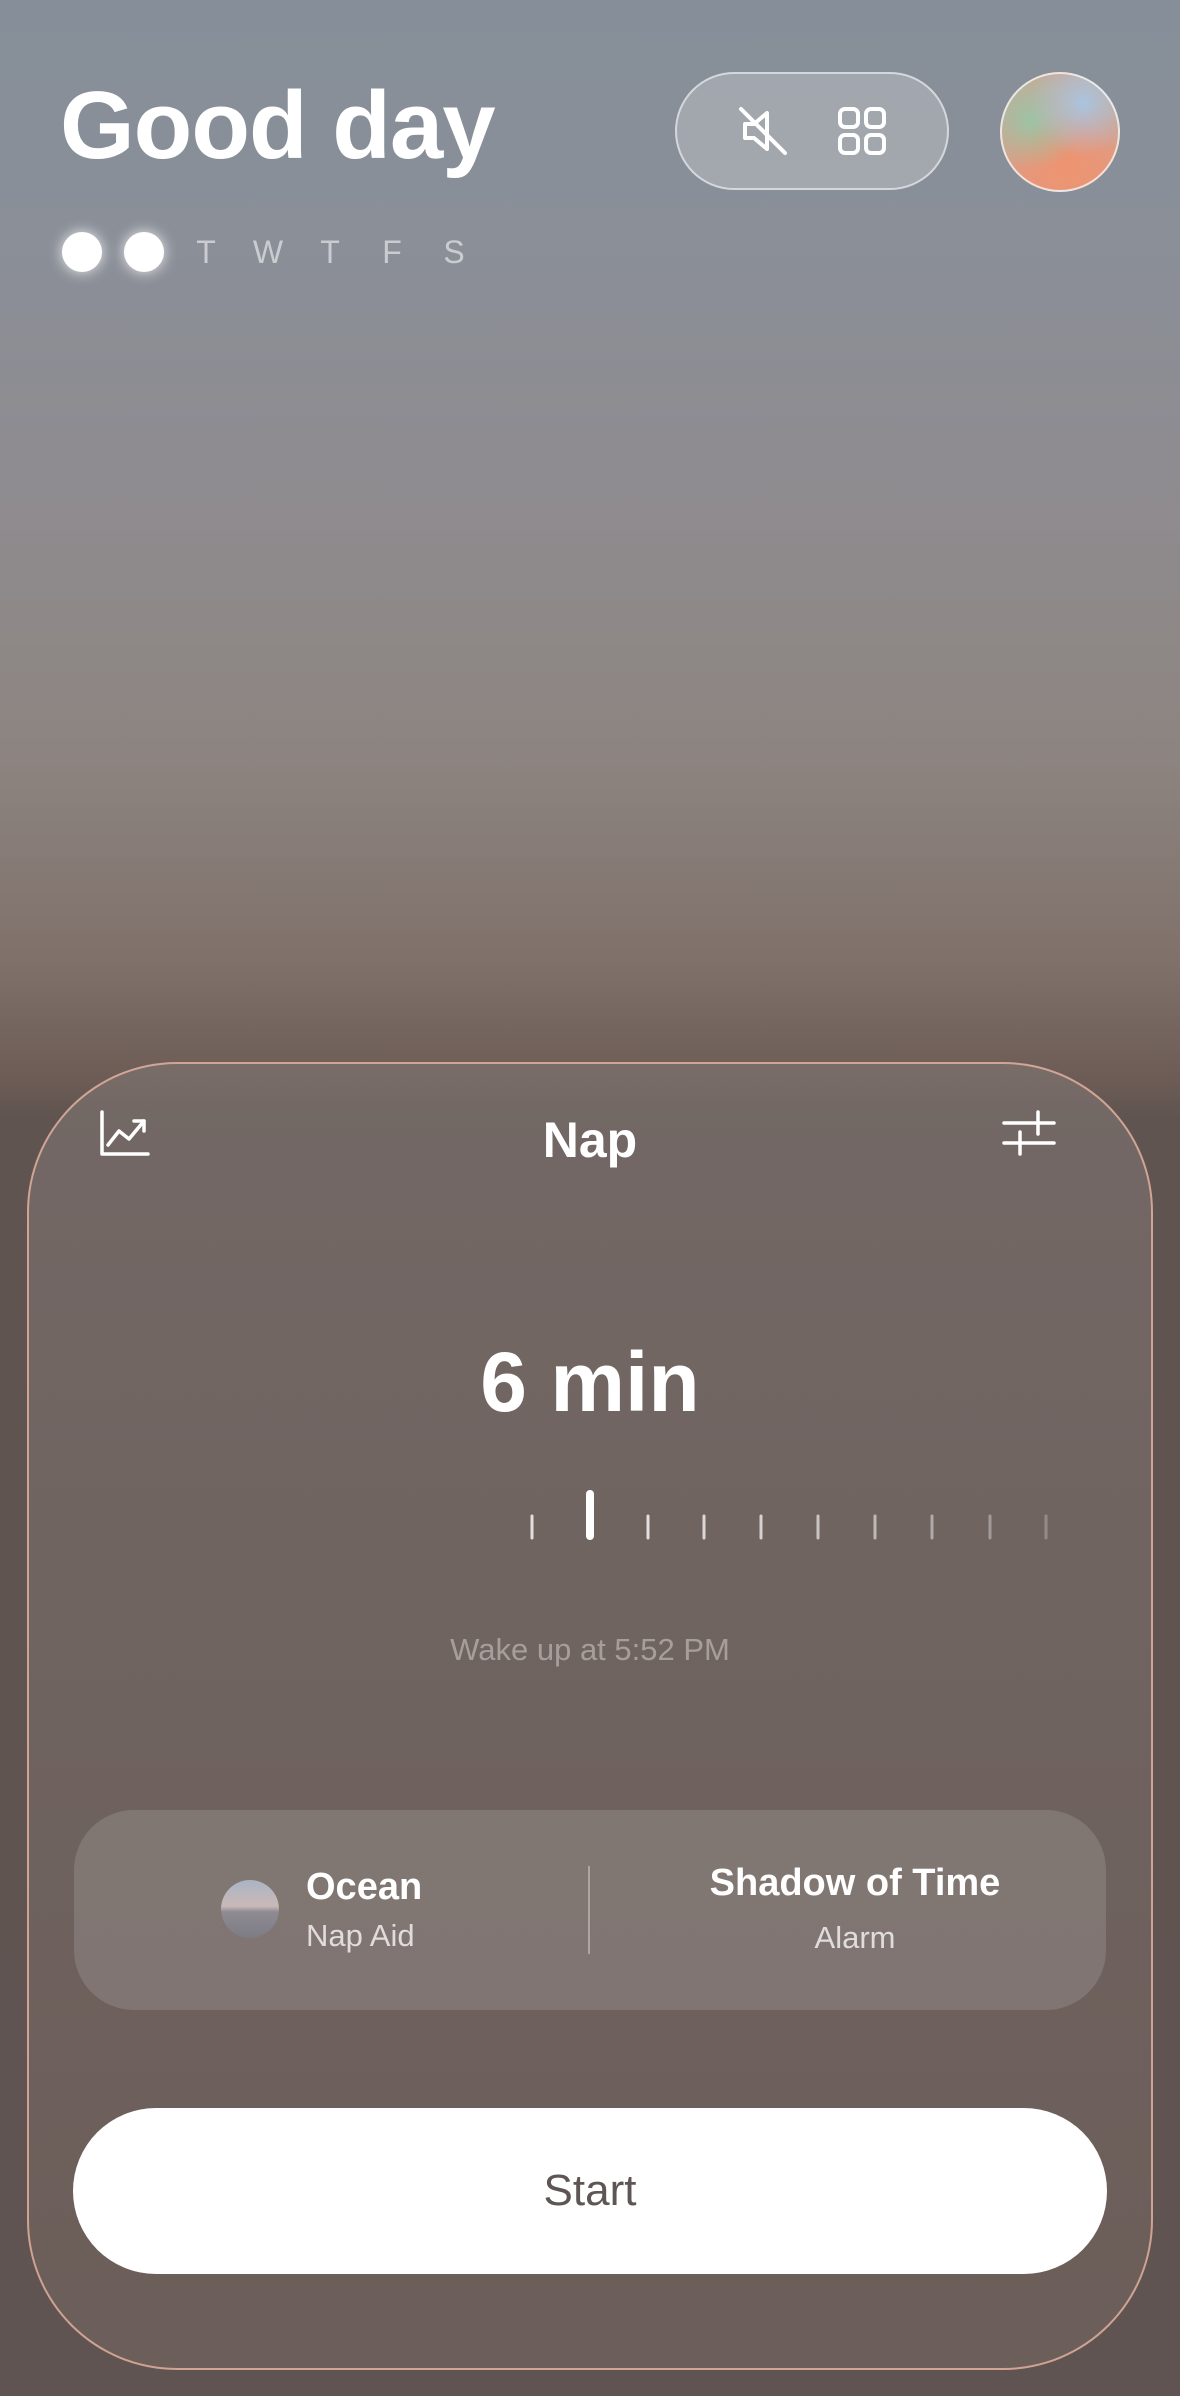 This screenshot has height=2396, width=1180. I want to click on weekday-letter: S, so click(454, 251).